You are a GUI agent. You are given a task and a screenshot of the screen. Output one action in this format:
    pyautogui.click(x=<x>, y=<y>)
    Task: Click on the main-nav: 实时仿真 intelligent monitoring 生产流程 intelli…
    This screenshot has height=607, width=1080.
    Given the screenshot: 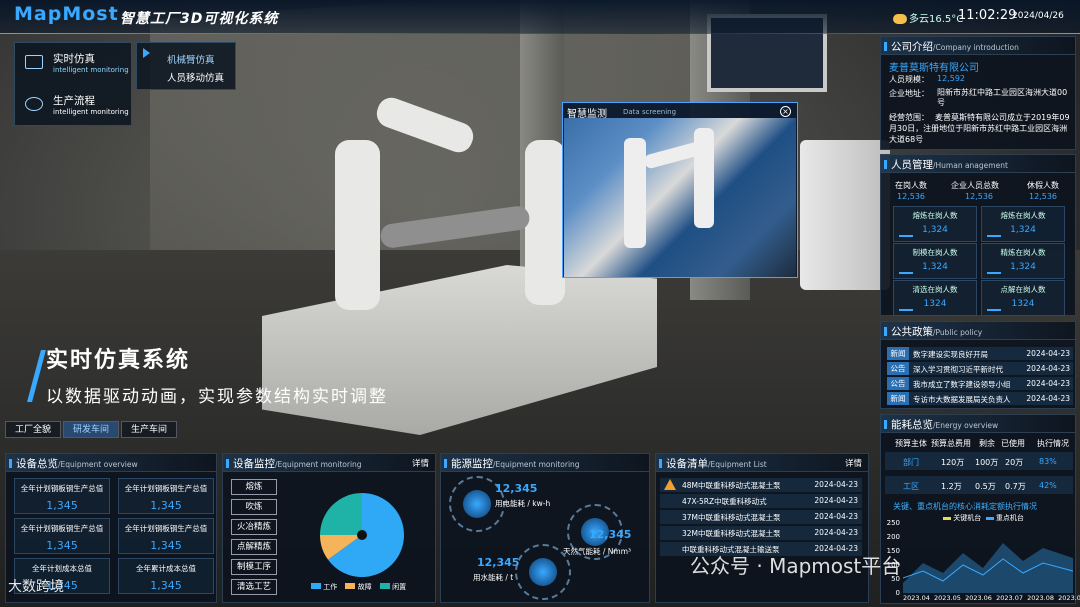 What is the action you would take?
    pyautogui.click(x=73, y=84)
    